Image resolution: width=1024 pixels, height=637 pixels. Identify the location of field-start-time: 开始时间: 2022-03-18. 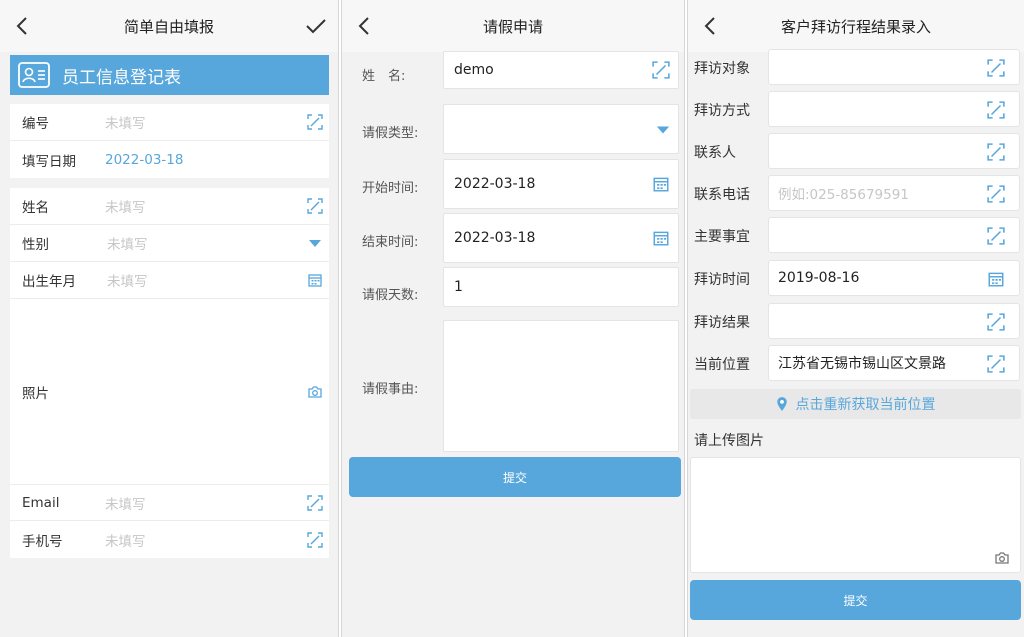
(513, 184).